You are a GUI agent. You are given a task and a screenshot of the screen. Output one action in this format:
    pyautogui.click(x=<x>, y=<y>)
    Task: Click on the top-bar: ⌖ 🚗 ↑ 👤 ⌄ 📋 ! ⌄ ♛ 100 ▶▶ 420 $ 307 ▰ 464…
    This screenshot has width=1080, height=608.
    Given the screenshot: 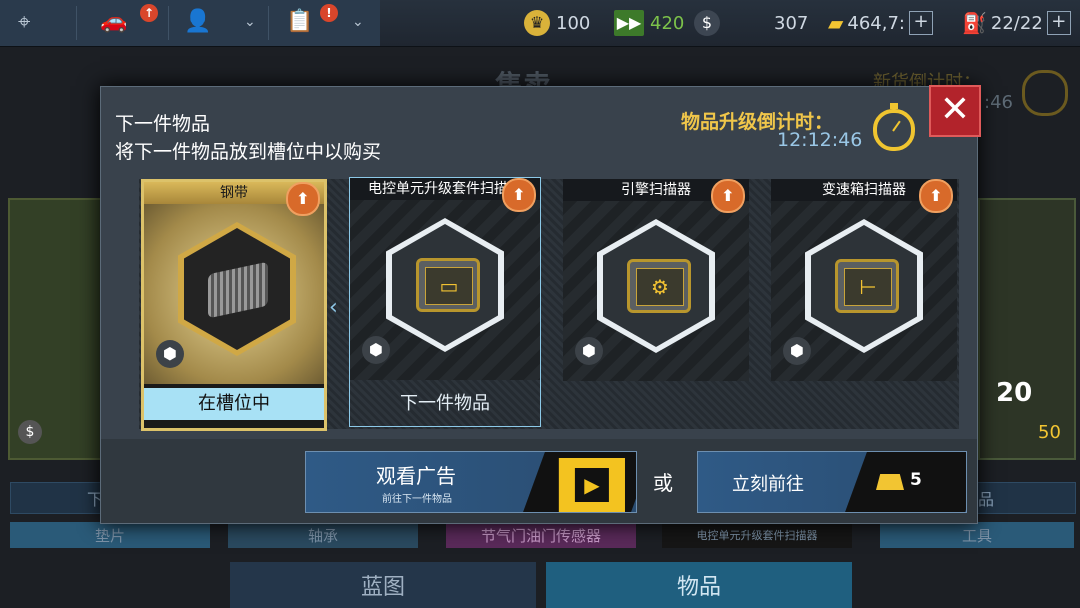 What is the action you would take?
    pyautogui.click(x=540, y=23)
    